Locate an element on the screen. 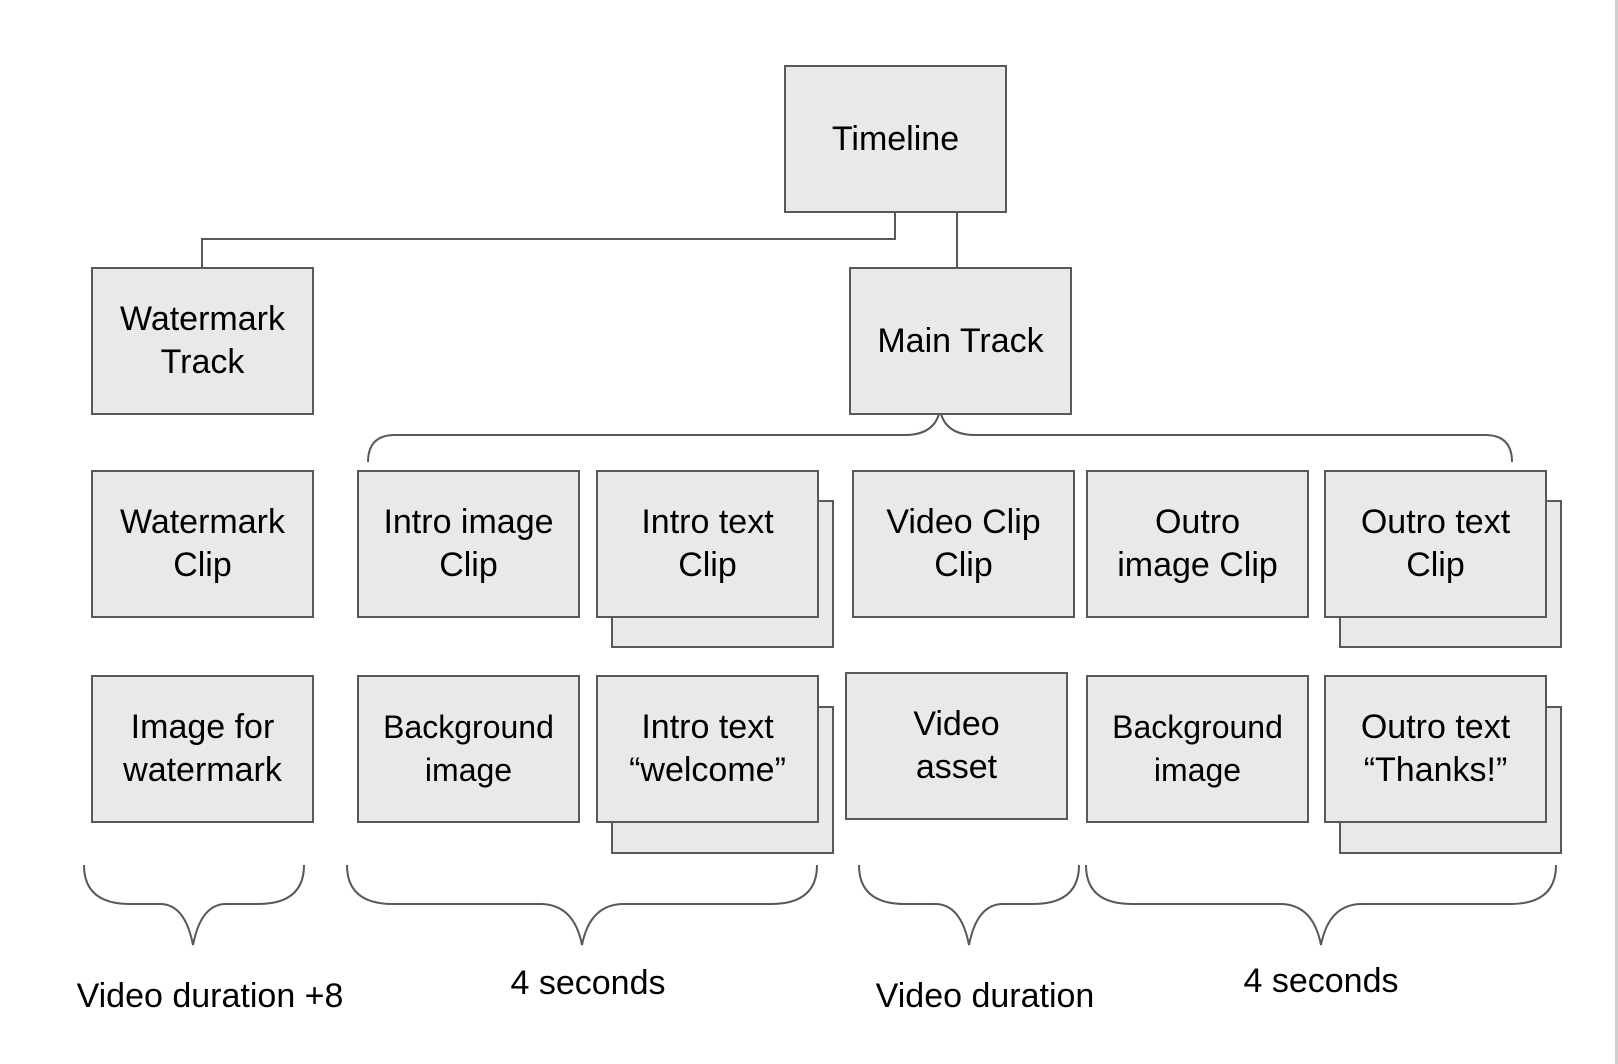  asset-label: Video asset is located at coordinates (956, 745).